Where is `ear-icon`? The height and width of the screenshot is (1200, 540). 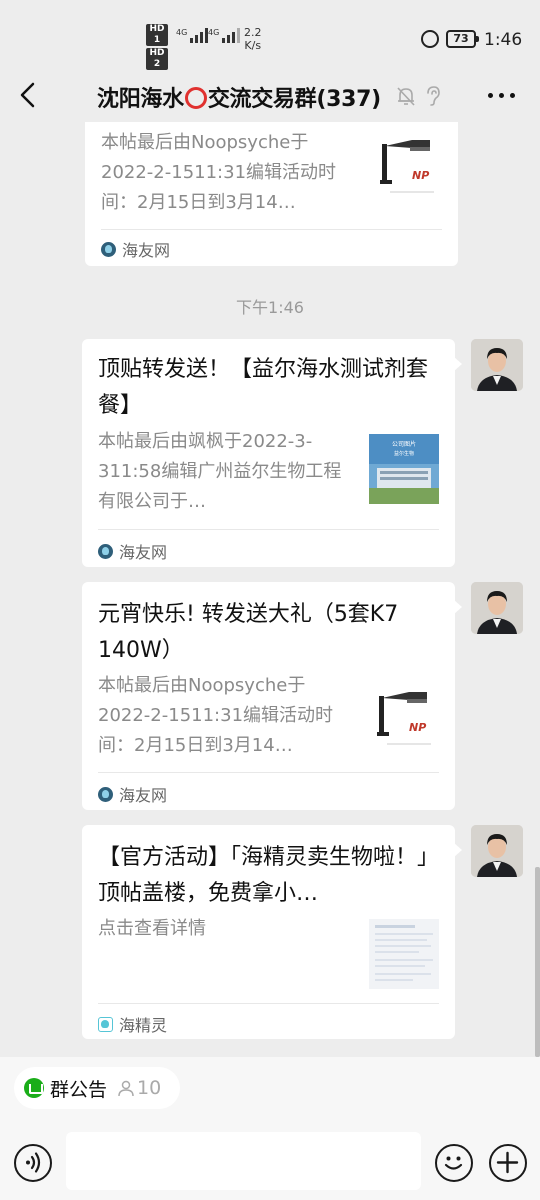 ear-icon is located at coordinates (433, 96).